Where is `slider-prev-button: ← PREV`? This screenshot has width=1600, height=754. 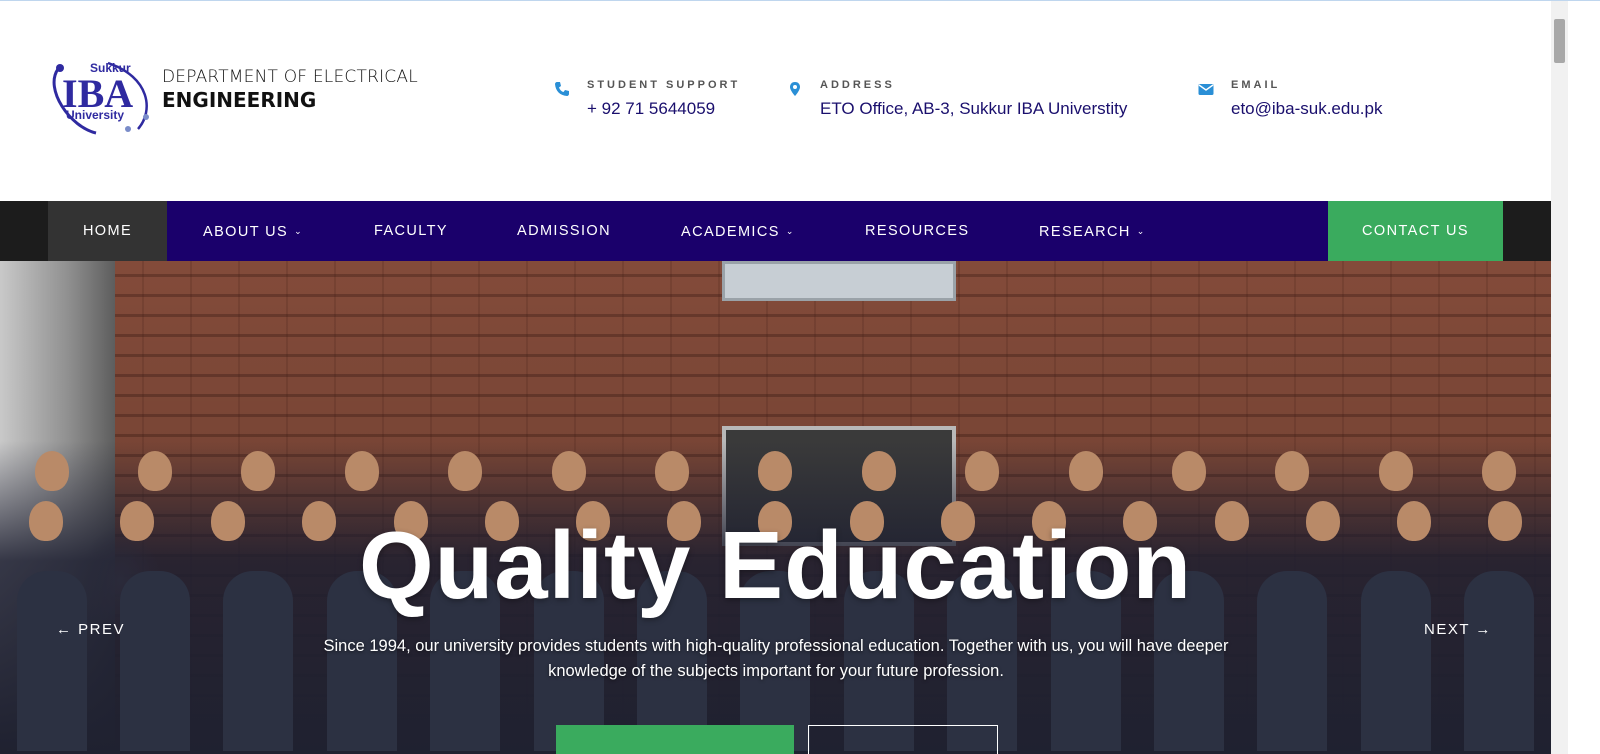
slider-prev-button: ← PREV is located at coordinates (90, 629).